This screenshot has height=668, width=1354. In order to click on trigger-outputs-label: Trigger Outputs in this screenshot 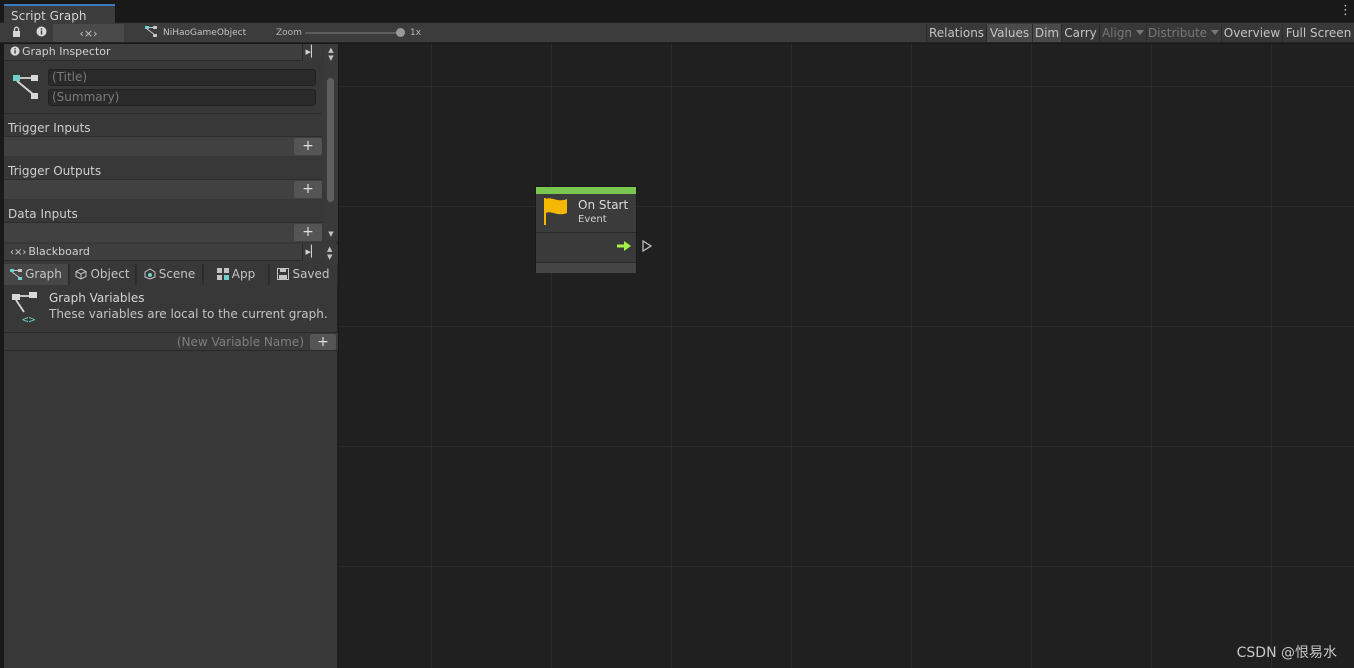, I will do `click(55, 171)`.